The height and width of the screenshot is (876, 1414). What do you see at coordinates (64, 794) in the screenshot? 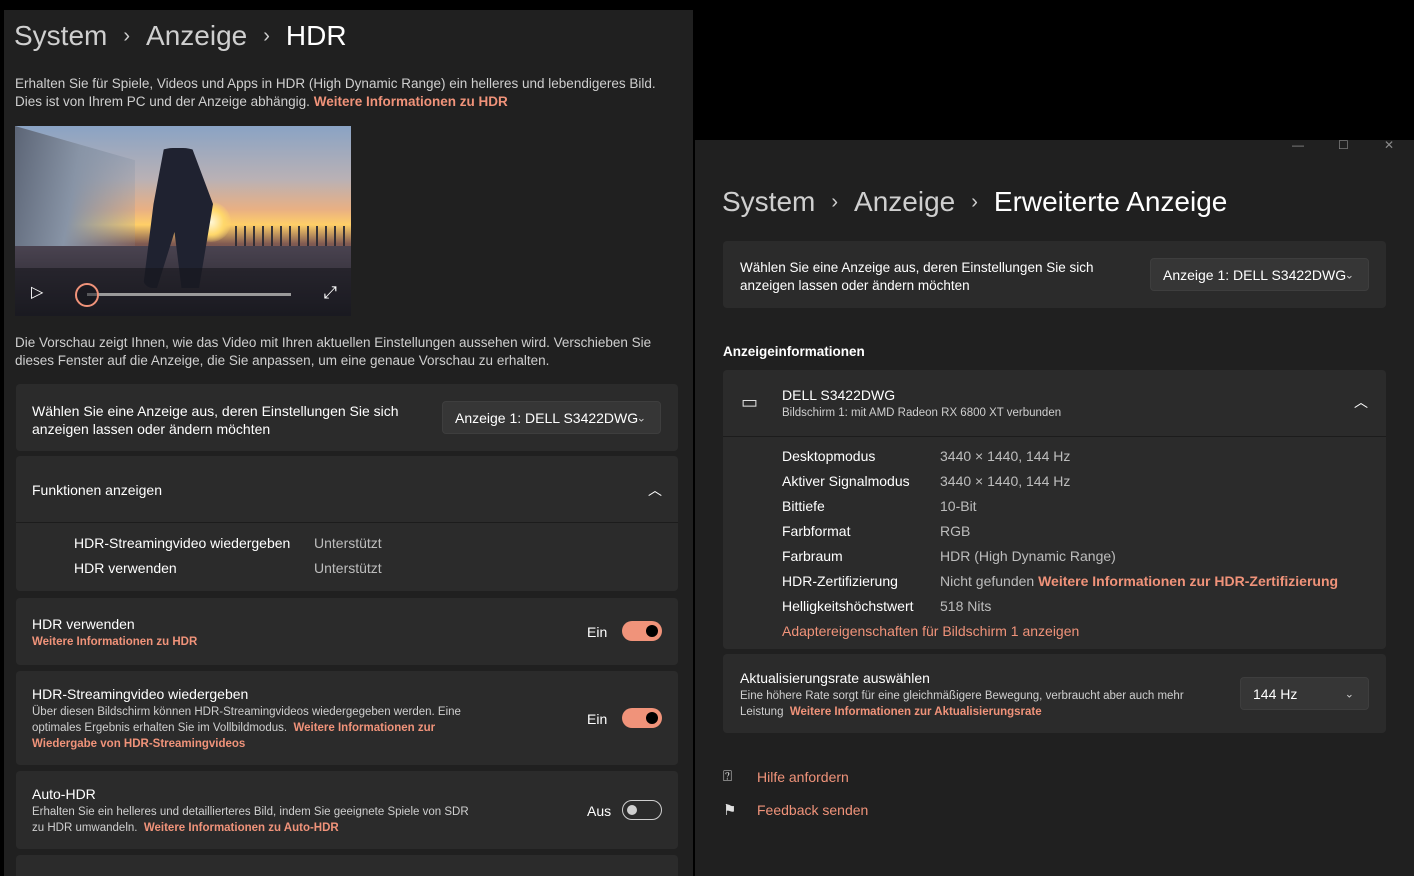
I see `auto-hdr-title: Auto-HDR` at bounding box center [64, 794].